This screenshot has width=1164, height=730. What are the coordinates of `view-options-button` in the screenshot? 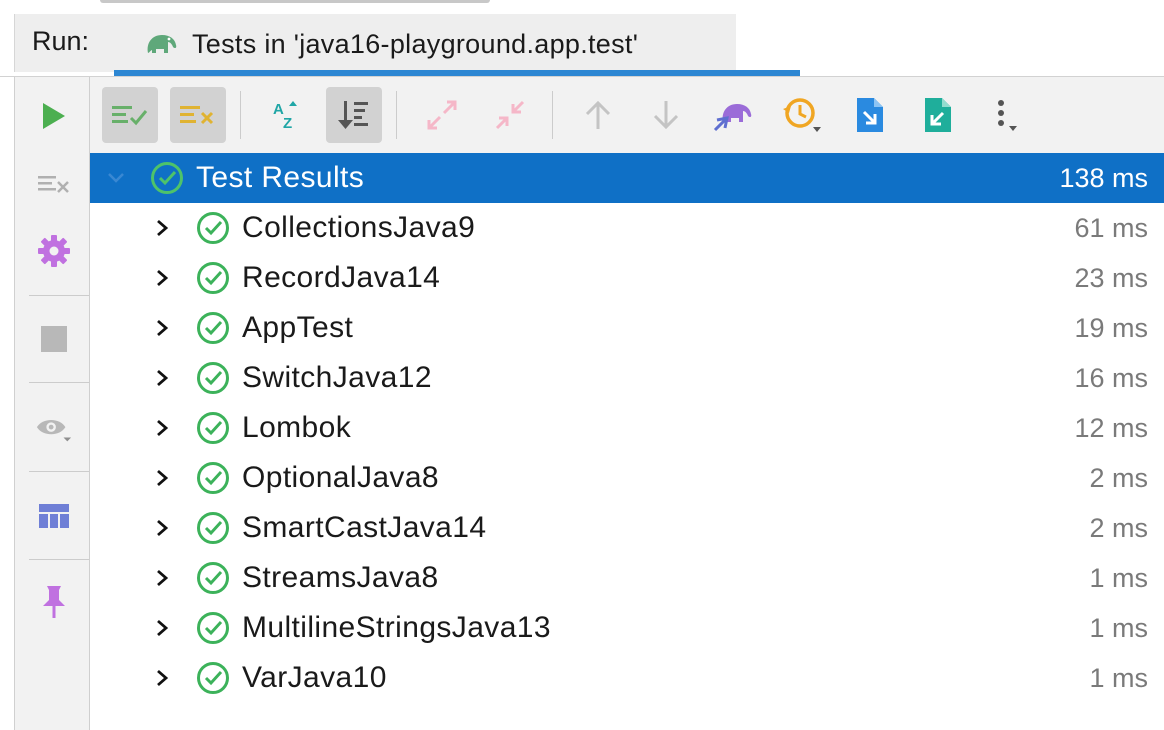 It's located at (54, 429).